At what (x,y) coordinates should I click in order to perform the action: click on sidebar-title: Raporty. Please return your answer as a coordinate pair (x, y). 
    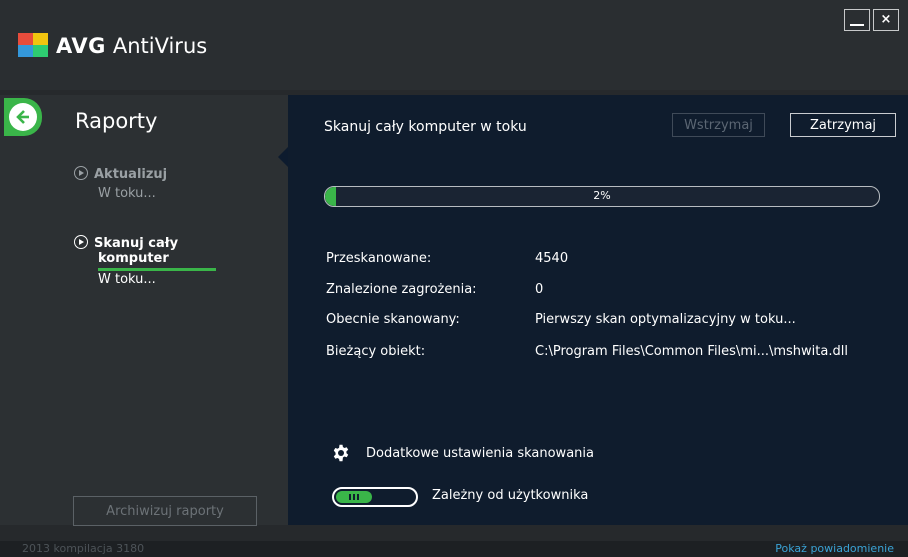
    Looking at the image, I should click on (116, 121).